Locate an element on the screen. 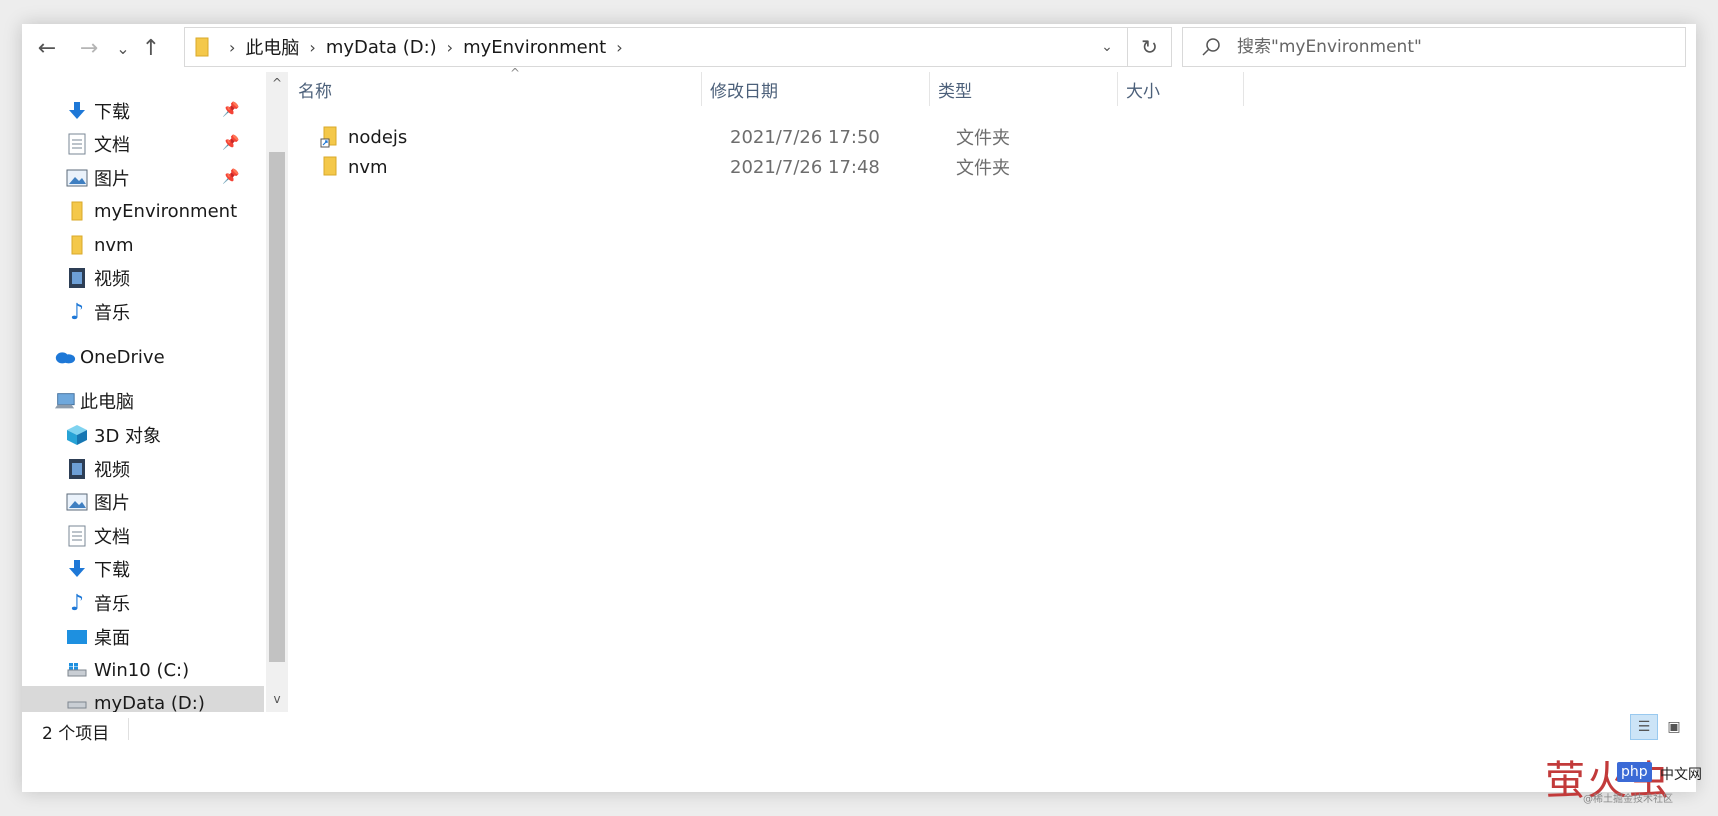  refresh-button: ↻ is located at coordinates (1150, 47).